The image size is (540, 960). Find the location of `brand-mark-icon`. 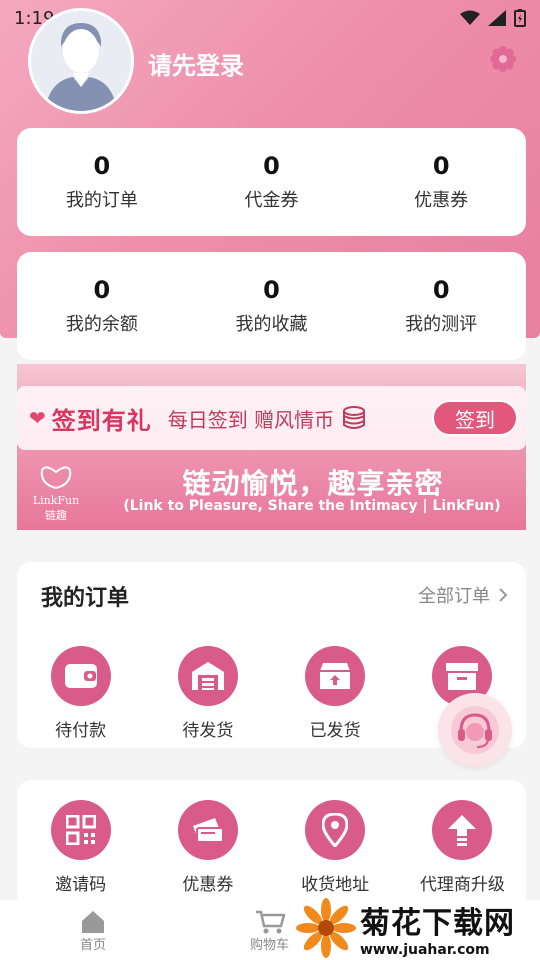

brand-mark-icon is located at coordinates (56, 478).